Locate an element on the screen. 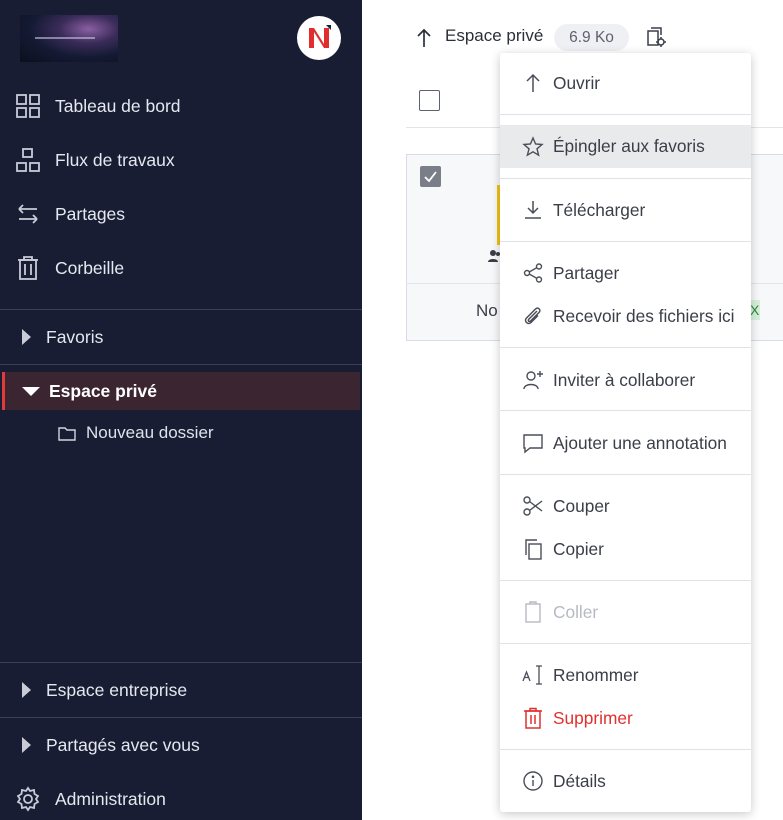 This screenshot has width=783, height=820. info-icon is located at coordinates (533, 781).